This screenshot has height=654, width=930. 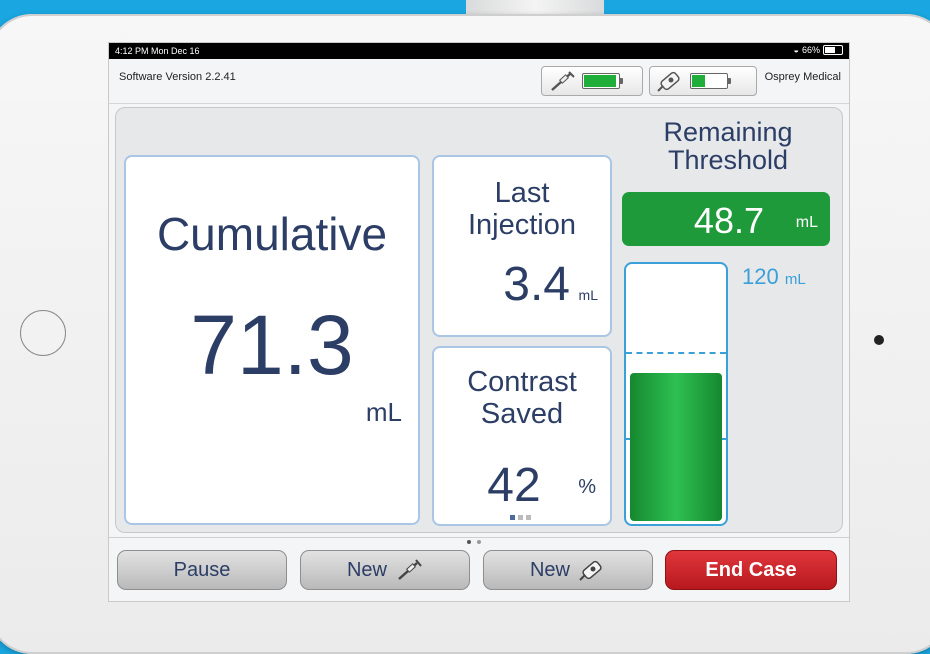 I want to click on threshold-title: Remaining Threshold, so click(x=728, y=146).